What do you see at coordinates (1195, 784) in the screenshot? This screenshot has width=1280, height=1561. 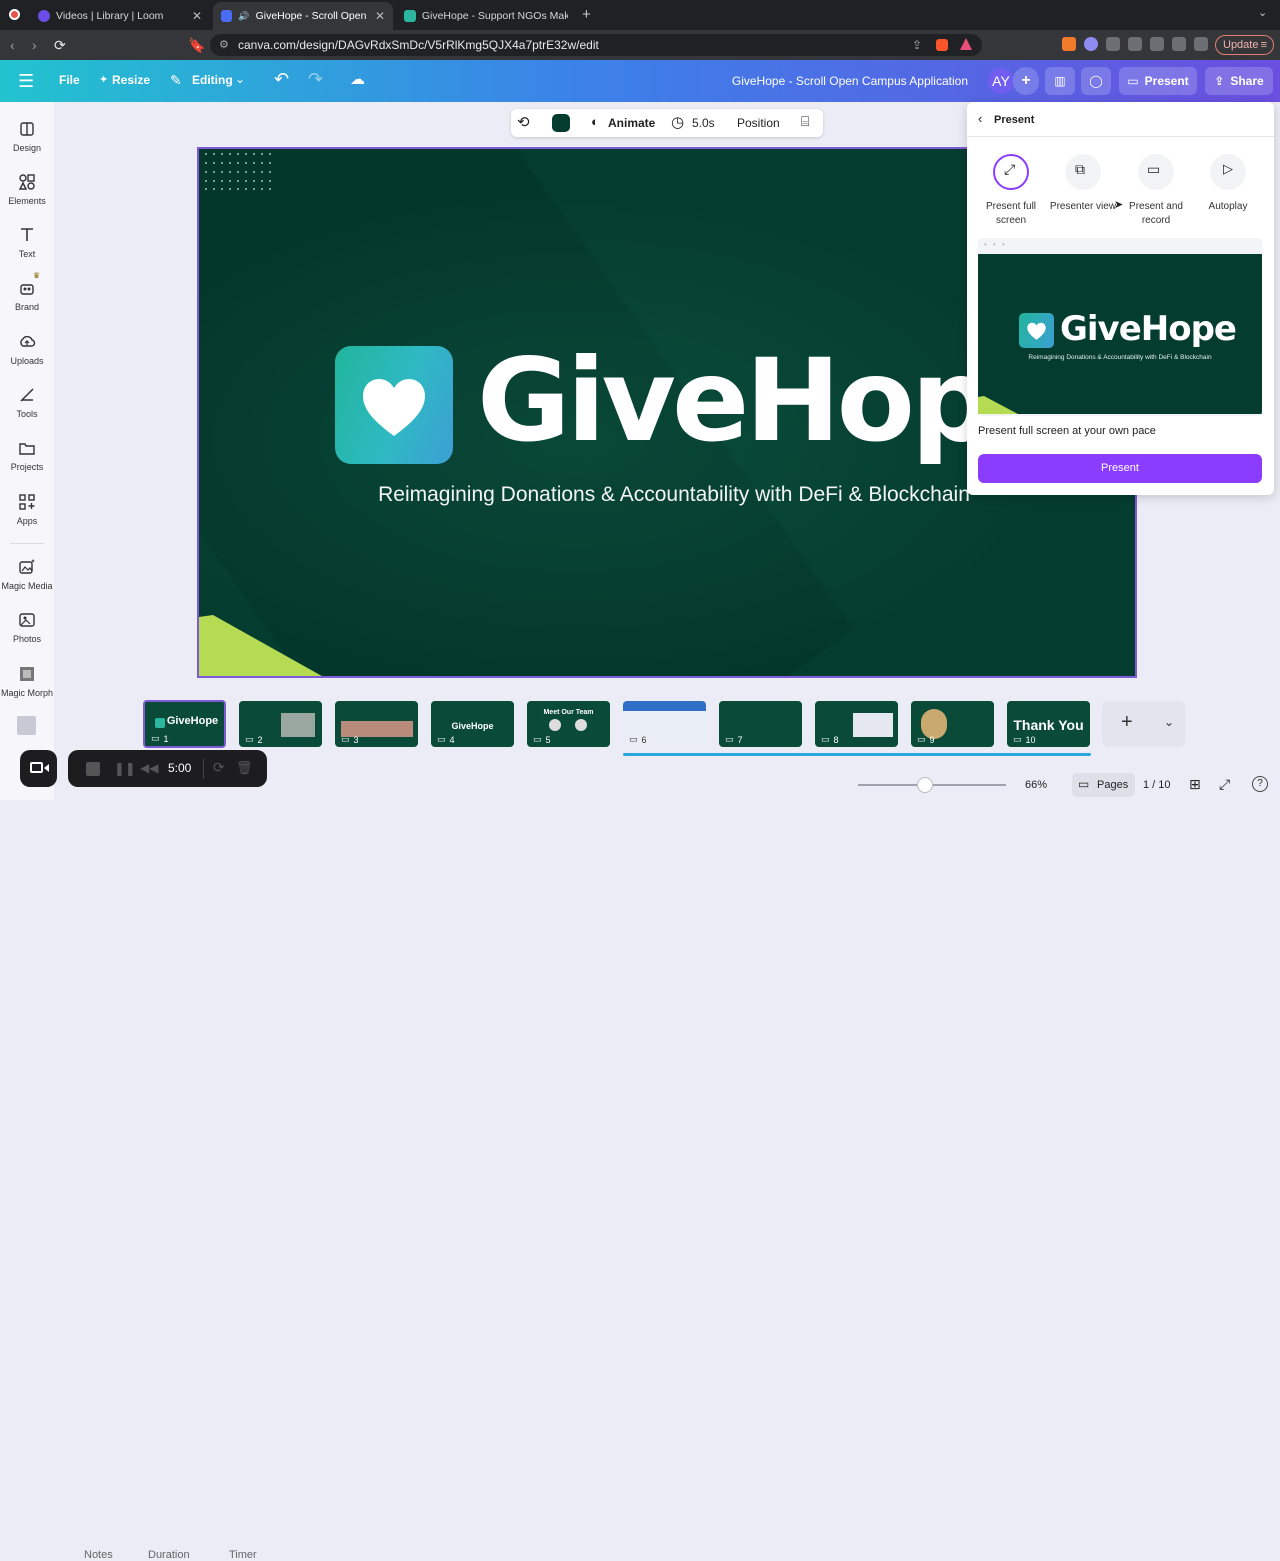 I see `grid-view-icon: ⊞` at bounding box center [1195, 784].